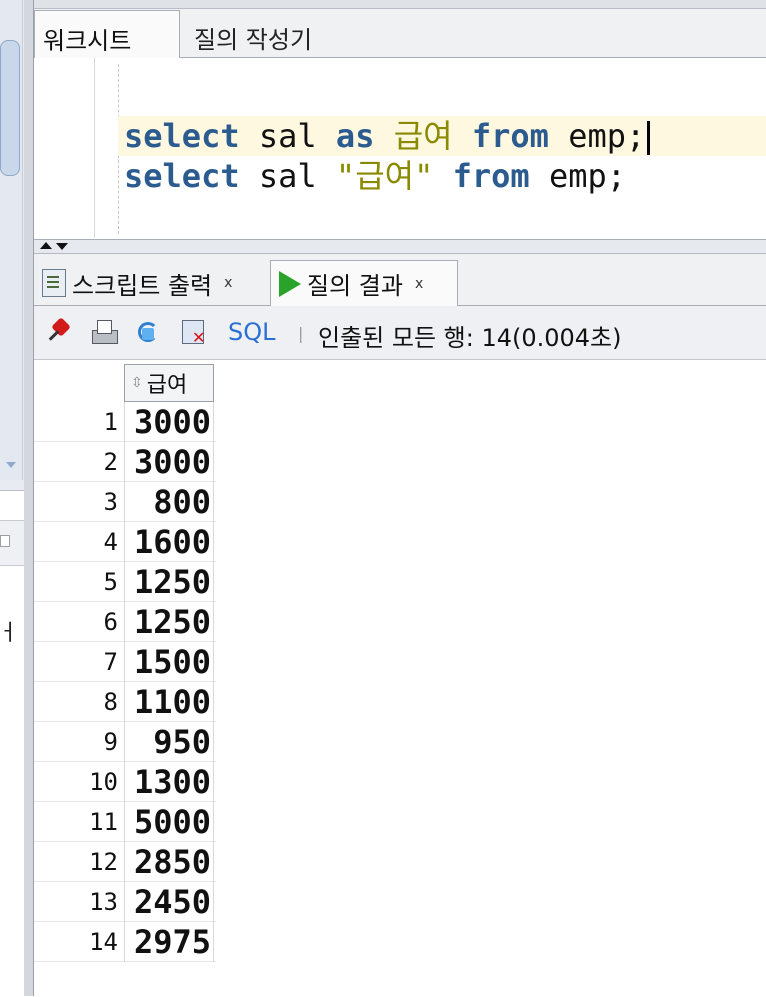 The height and width of the screenshot is (997, 766). What do you see at coordinates (423, 136) in the screenshot?
I see `column-alias: 급여` at bounding box center [423, 136].